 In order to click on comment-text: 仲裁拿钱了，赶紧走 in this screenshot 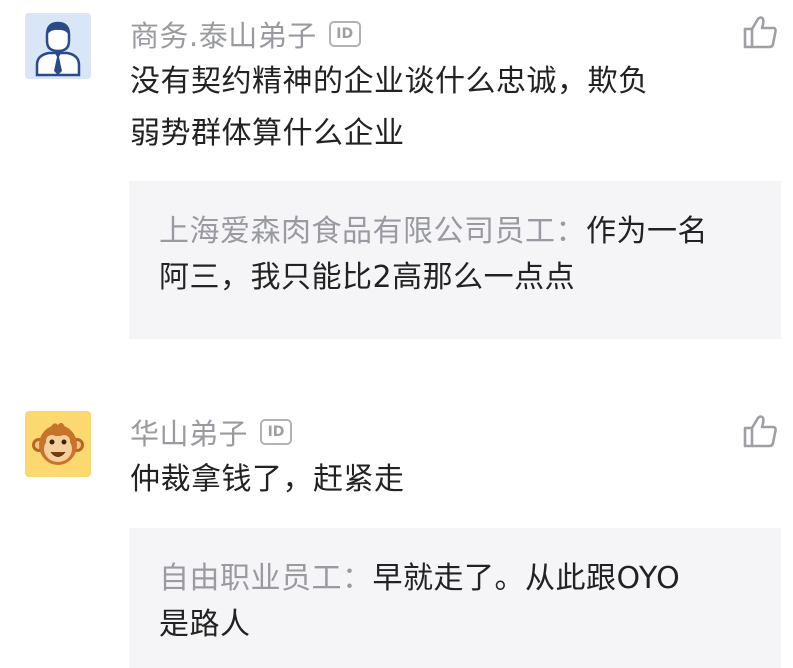, I will do `click(430, 480)`.